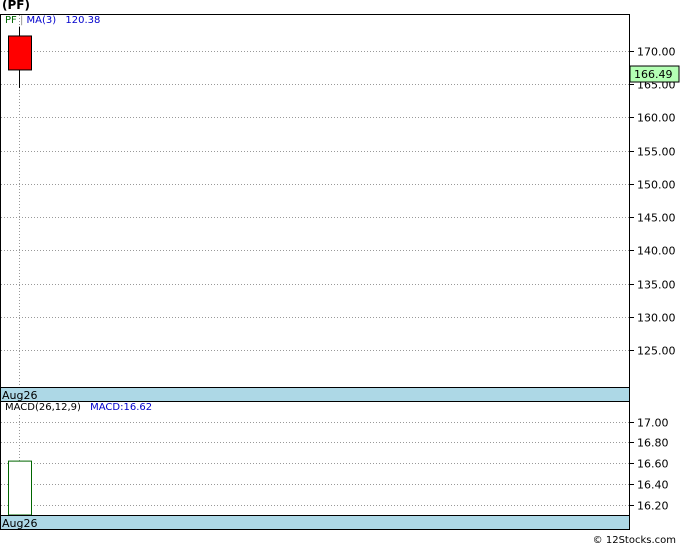 This screenshot has width=680, height=546. Describe the element at coordinates (653, 506) in the screenshot. I see `macd-tick-label: 16.20` at that location.